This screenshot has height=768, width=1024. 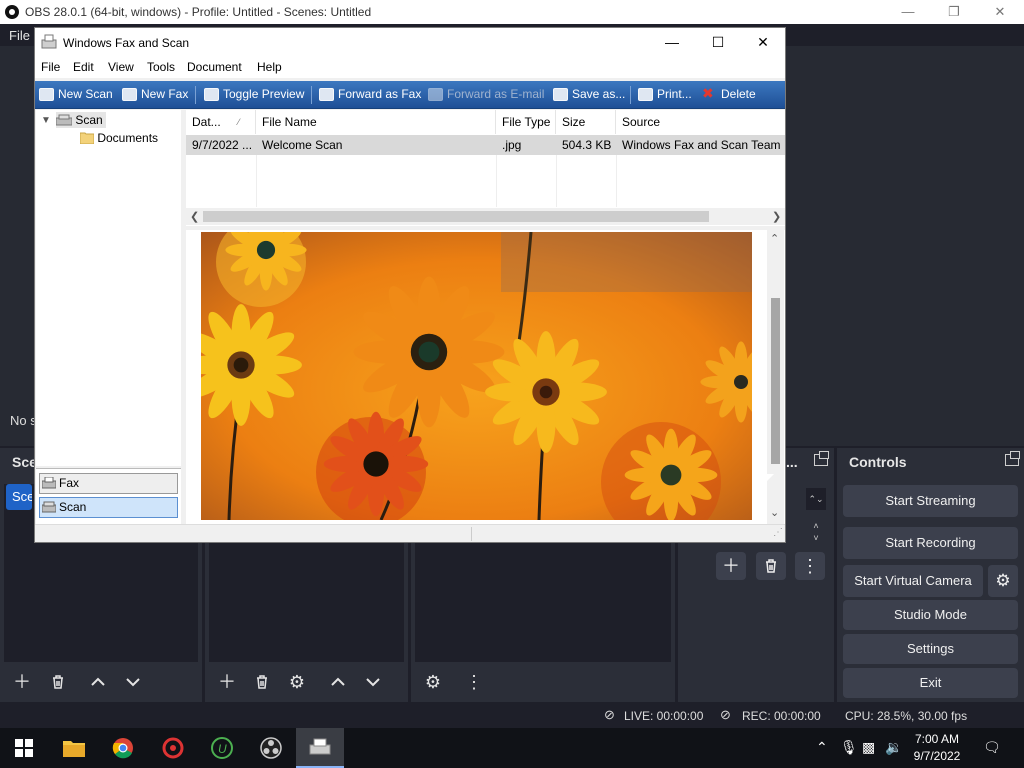 What do you see at coordinates (338, 682) in the screenshot?
I see `move-source-up-icon` at bounding box center [338, 682].